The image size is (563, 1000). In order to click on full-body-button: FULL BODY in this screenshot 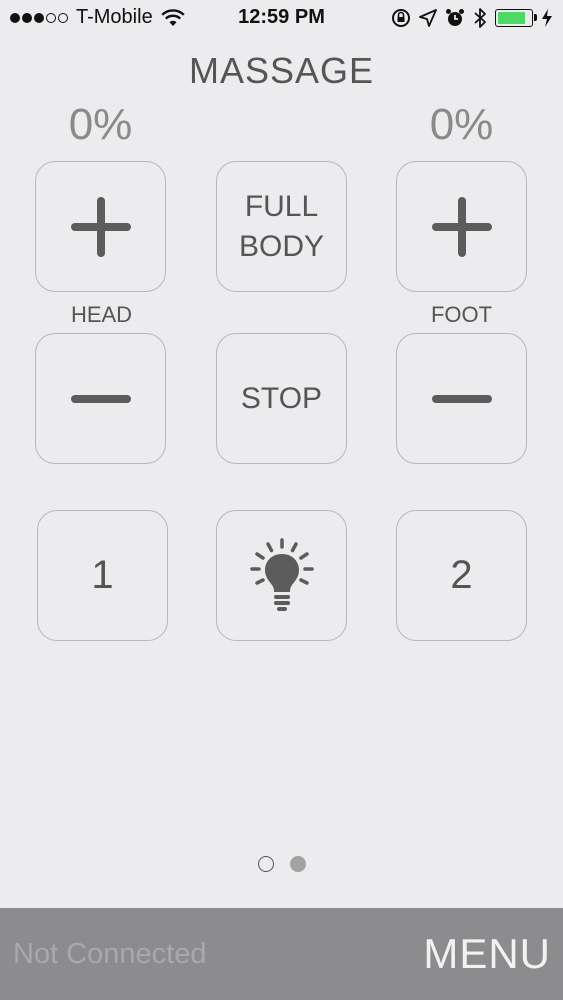, I will do `click(281, 226)`.